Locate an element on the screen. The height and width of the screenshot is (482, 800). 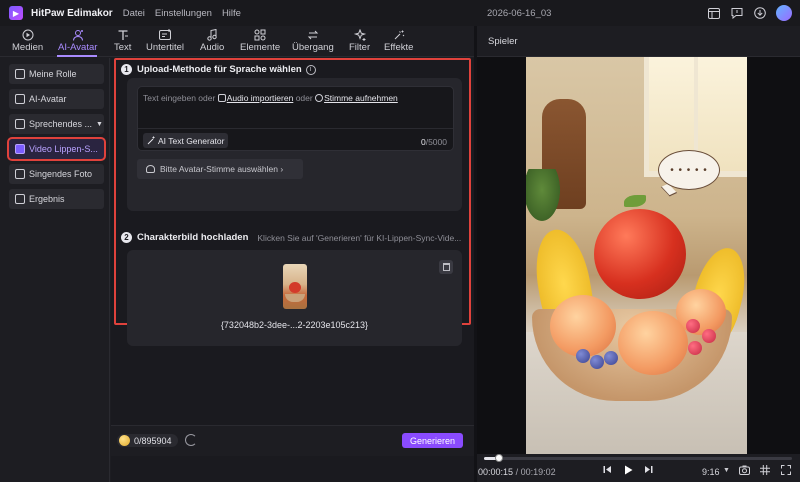
char-limit: /5000 is located at coordinates (436, 142).